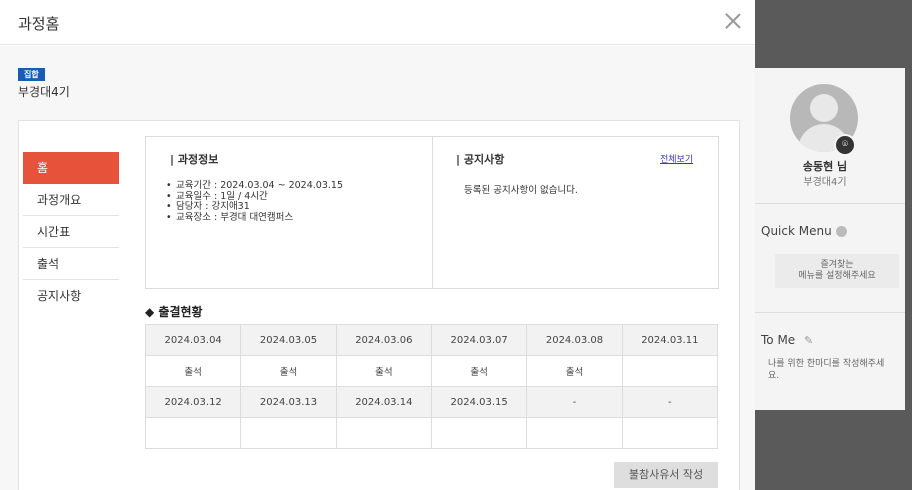 This screenshot has width=912, height=490. I want to click on attendance-title: ◆ 출결현황, so click(174, 312).